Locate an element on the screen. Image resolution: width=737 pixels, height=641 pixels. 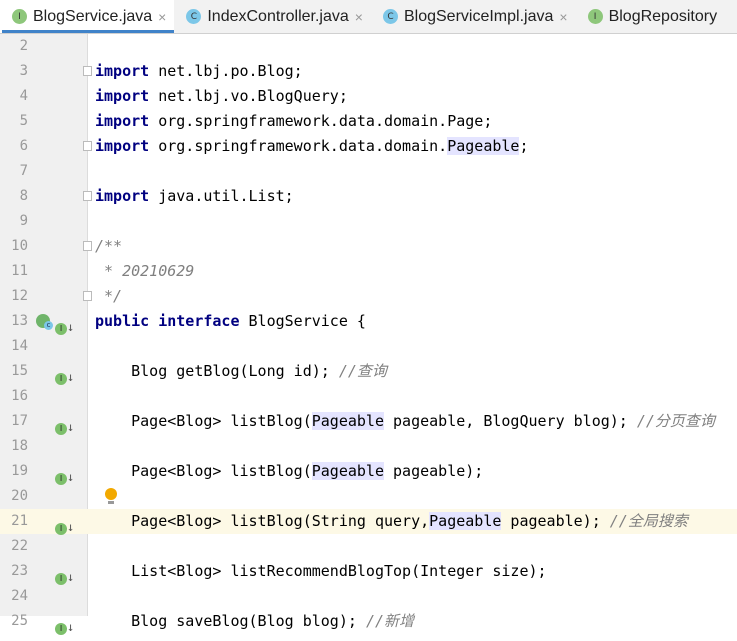
code-line: 25 I ↓ Blog saveBlog(Blog blog); //新增 is located at coordinates (368, 622).